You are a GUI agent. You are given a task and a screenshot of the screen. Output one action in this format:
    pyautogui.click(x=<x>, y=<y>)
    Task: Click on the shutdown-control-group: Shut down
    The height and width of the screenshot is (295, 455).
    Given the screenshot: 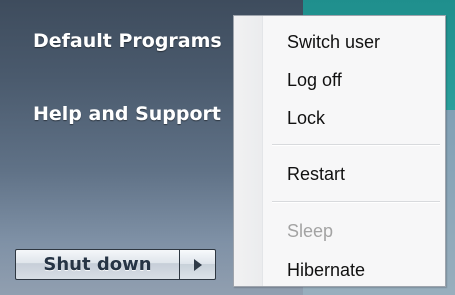 What is the action you would take?
    pyautogui.click(x=115, y=264)
    